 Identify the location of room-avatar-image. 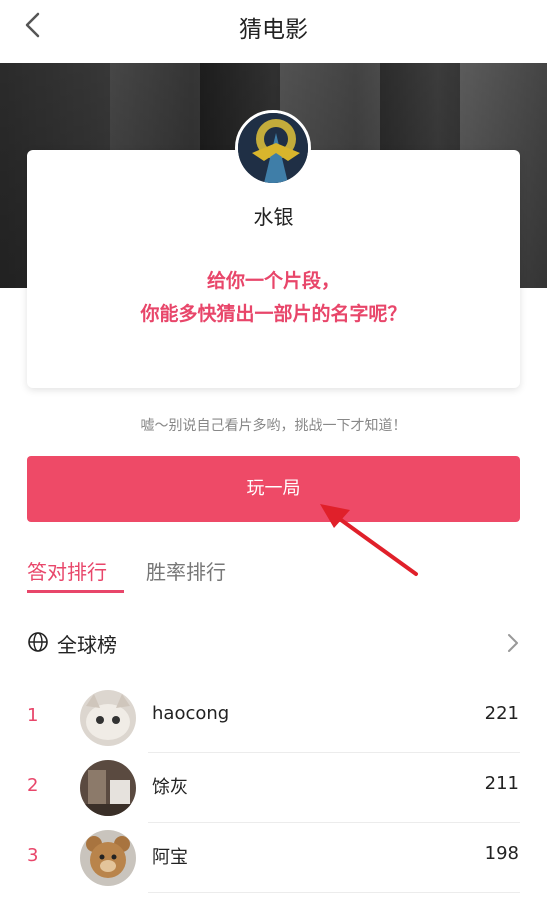
(108, 788).